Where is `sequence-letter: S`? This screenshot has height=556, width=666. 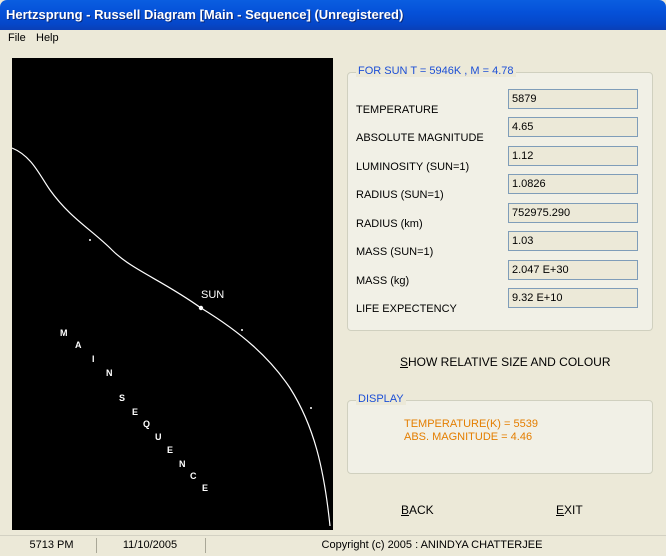 sequence-letter: S is located at coordinates (122, 398).